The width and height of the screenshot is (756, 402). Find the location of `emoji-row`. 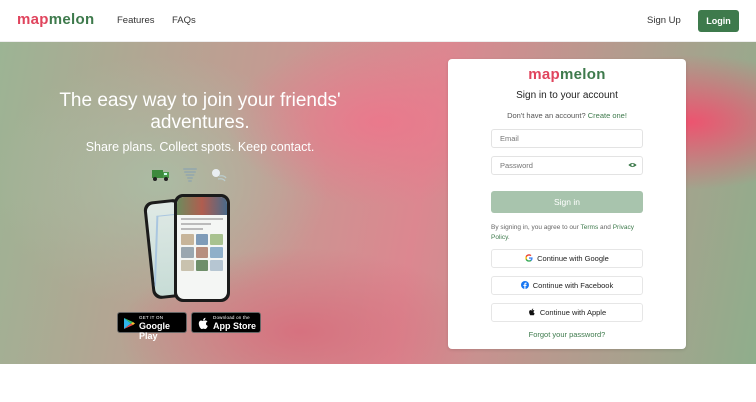

emoji-row is located at coordinates (190, 175).